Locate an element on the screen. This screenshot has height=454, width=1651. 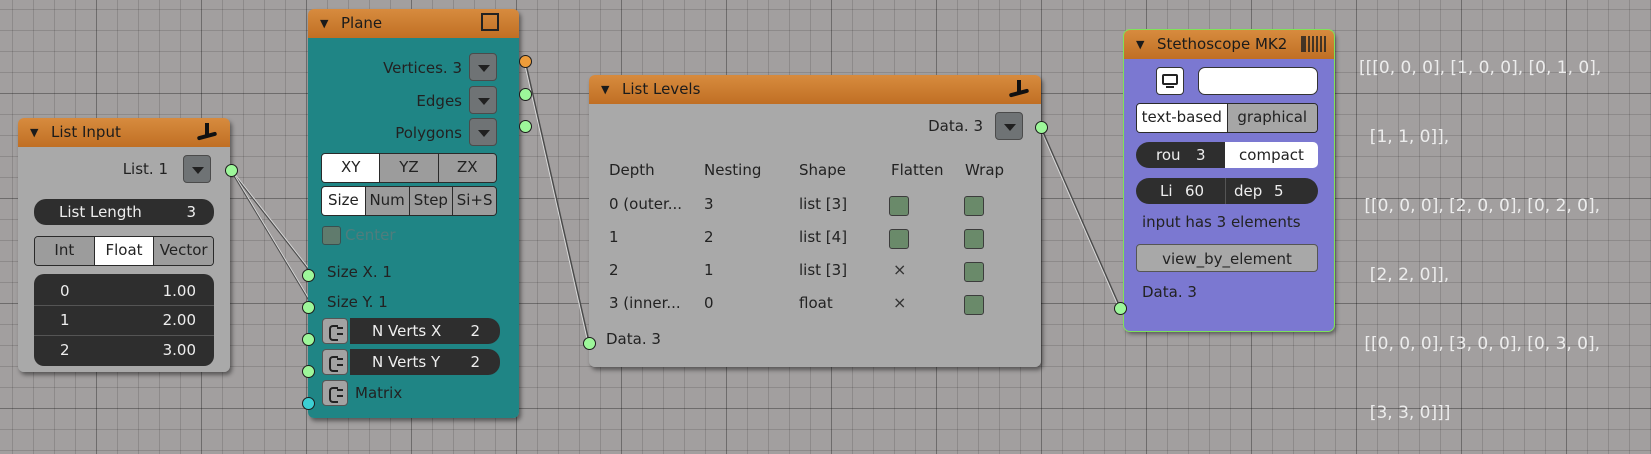
link-list-to-sizey is located at coordinates (272, 239).